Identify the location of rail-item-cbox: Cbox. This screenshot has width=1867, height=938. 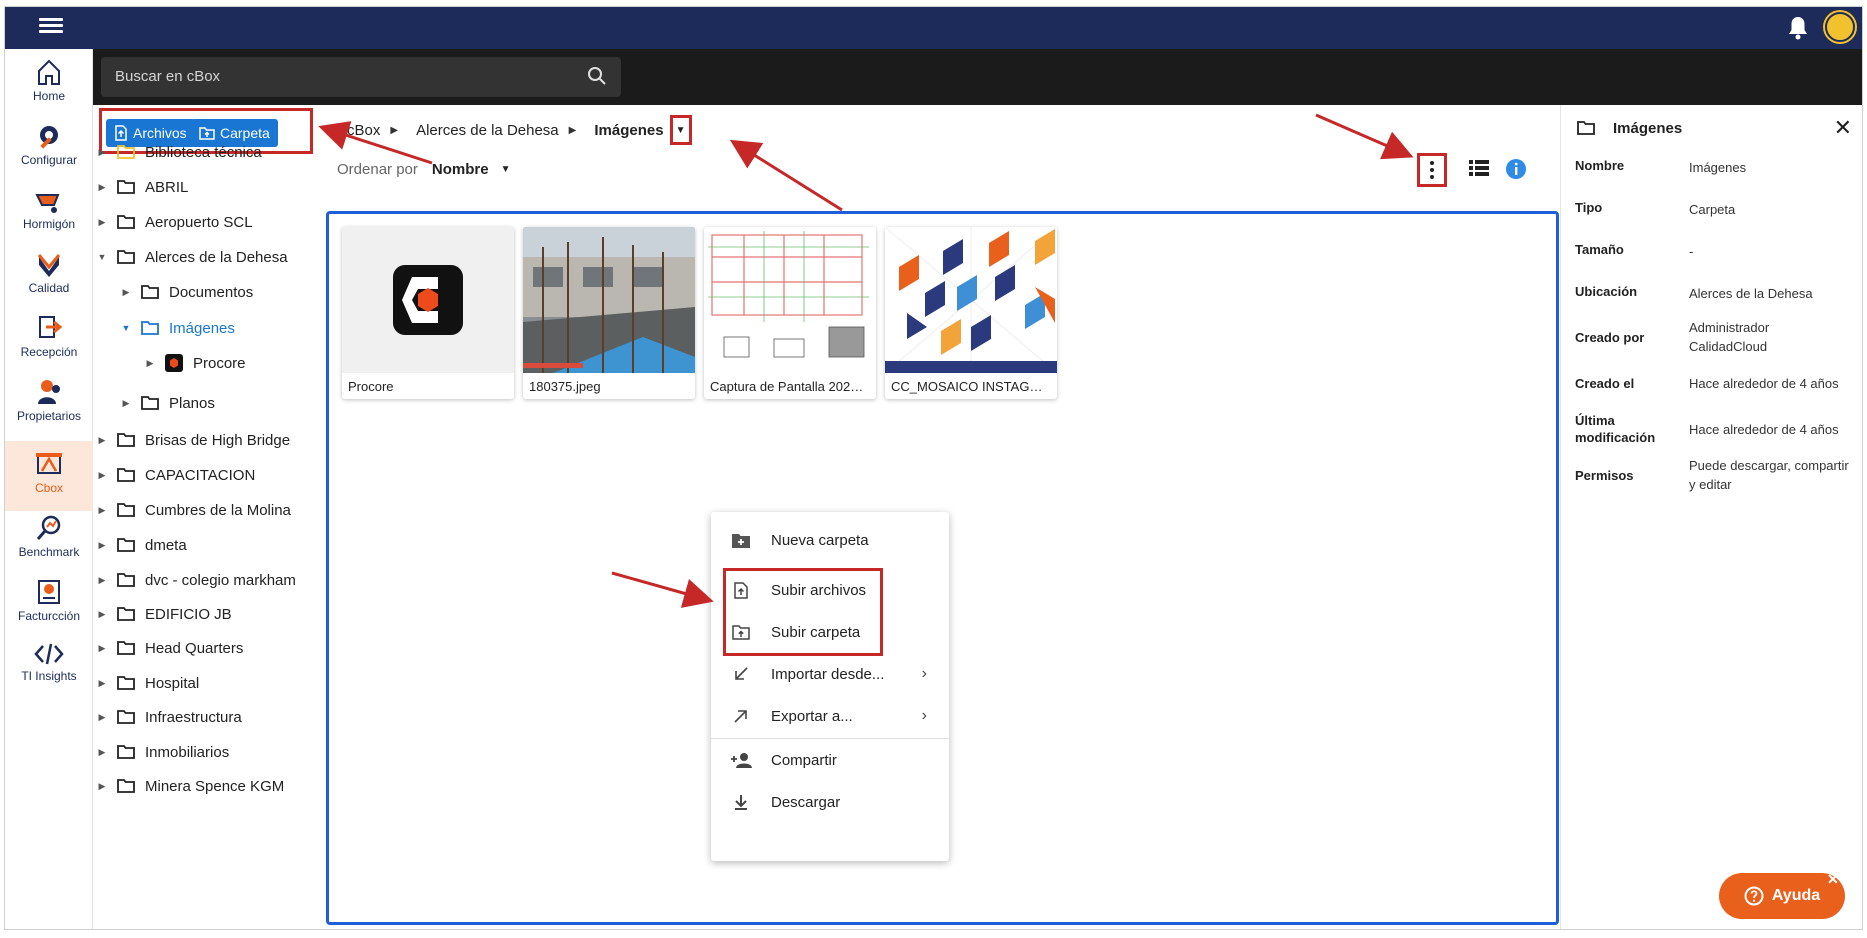
(49, 476).